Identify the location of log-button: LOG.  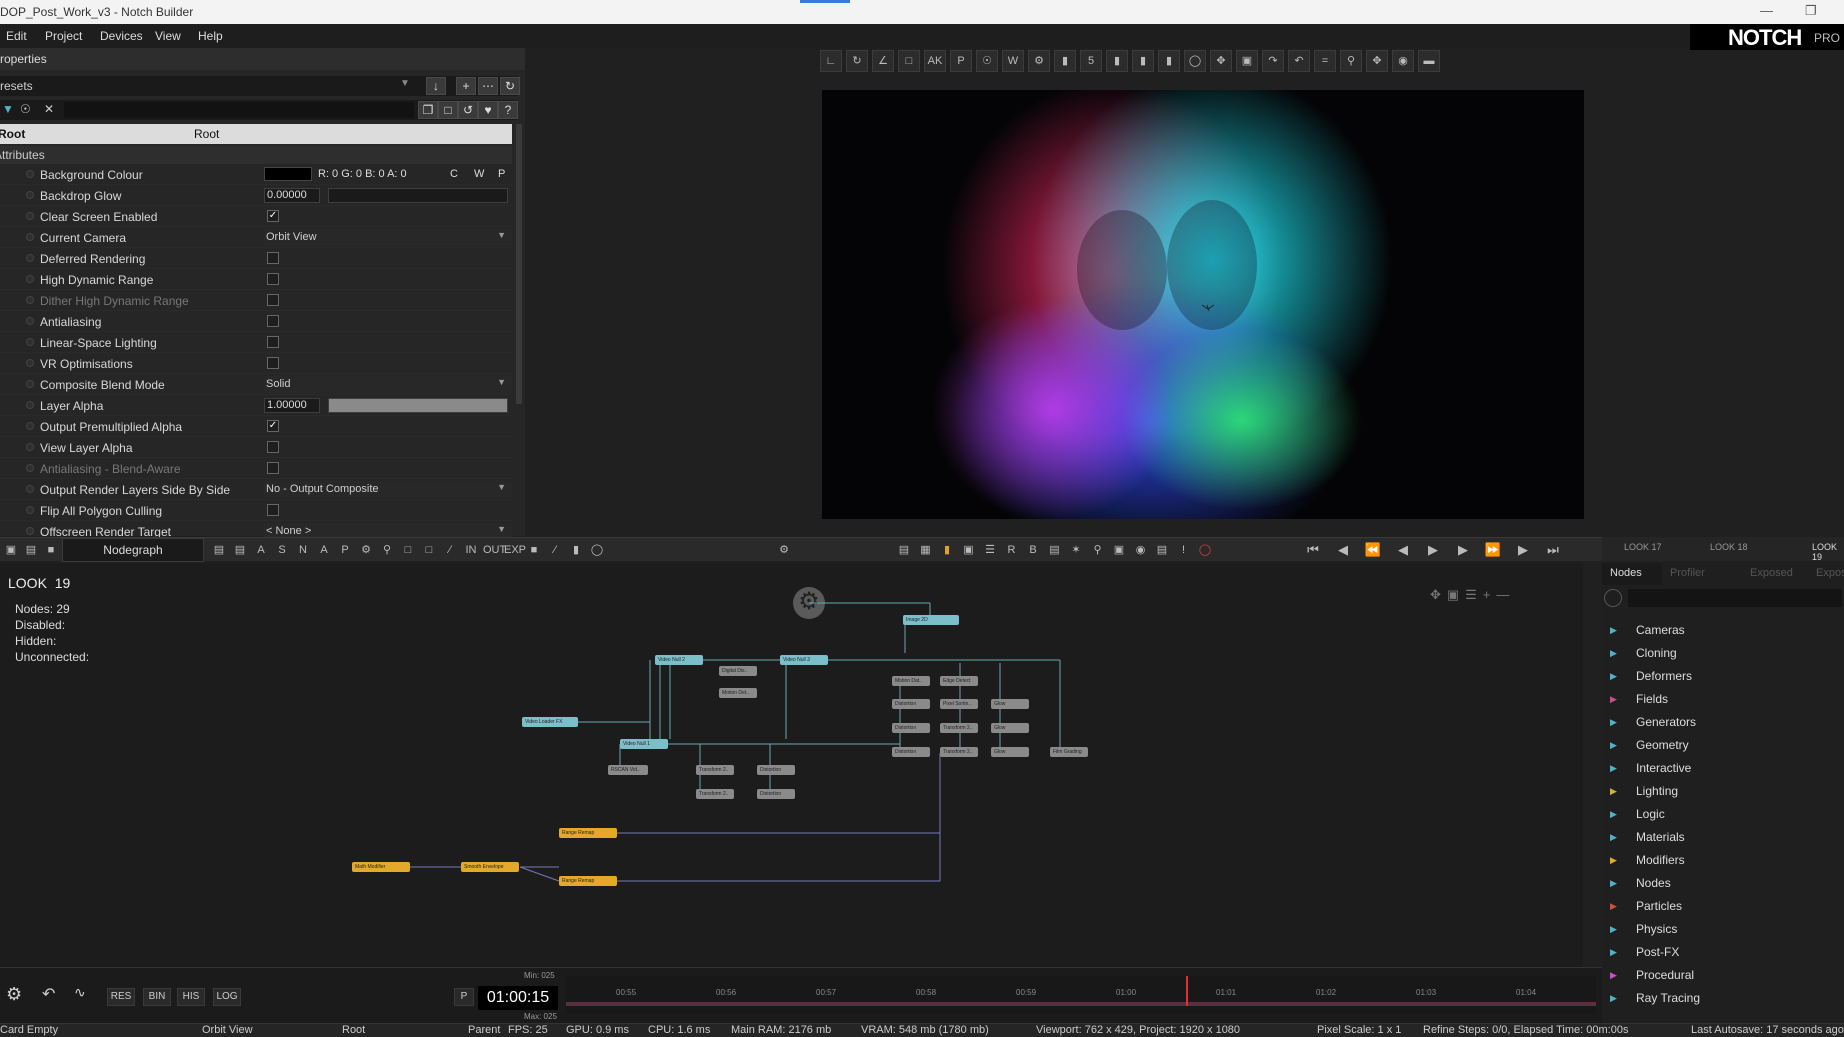
(227, 997).